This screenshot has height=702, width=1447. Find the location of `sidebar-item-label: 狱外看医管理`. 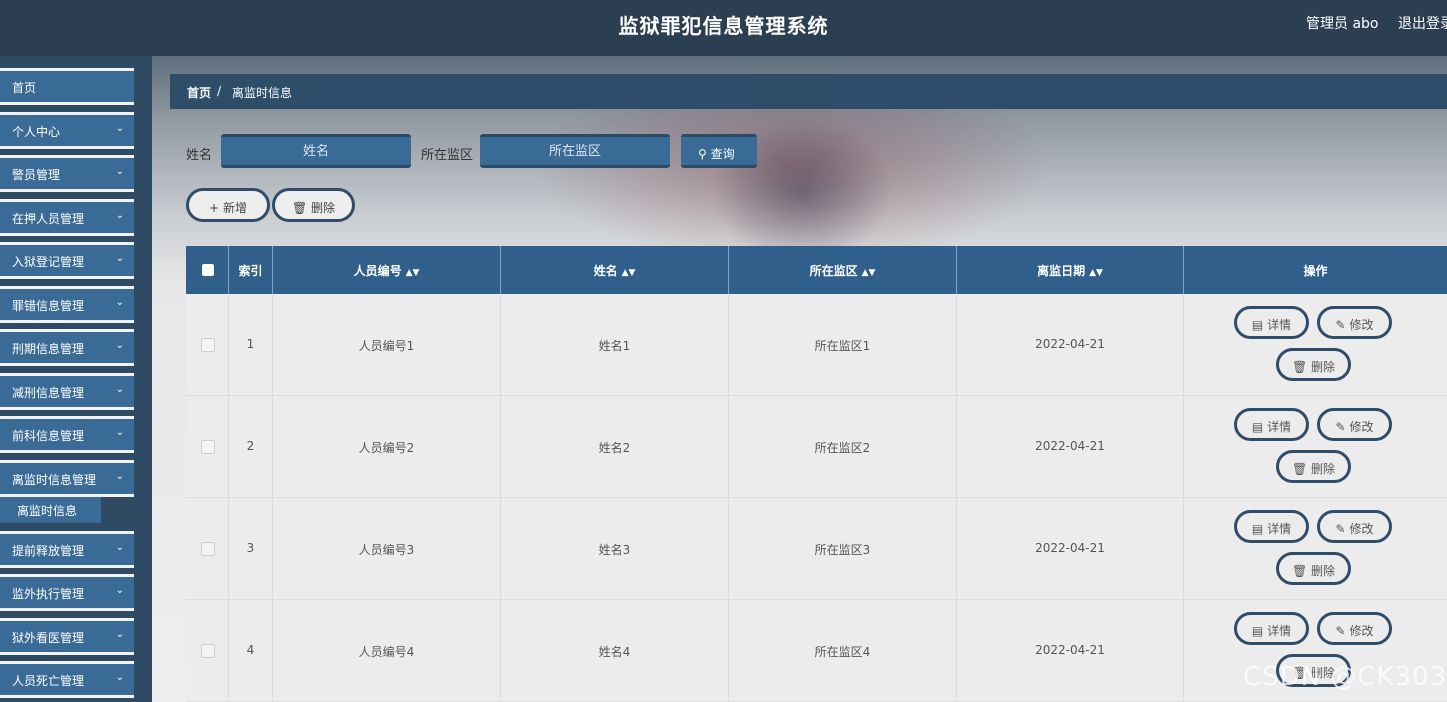

sidebar-item-label: 狱外看医管理 is located at coordinates (48, 638).